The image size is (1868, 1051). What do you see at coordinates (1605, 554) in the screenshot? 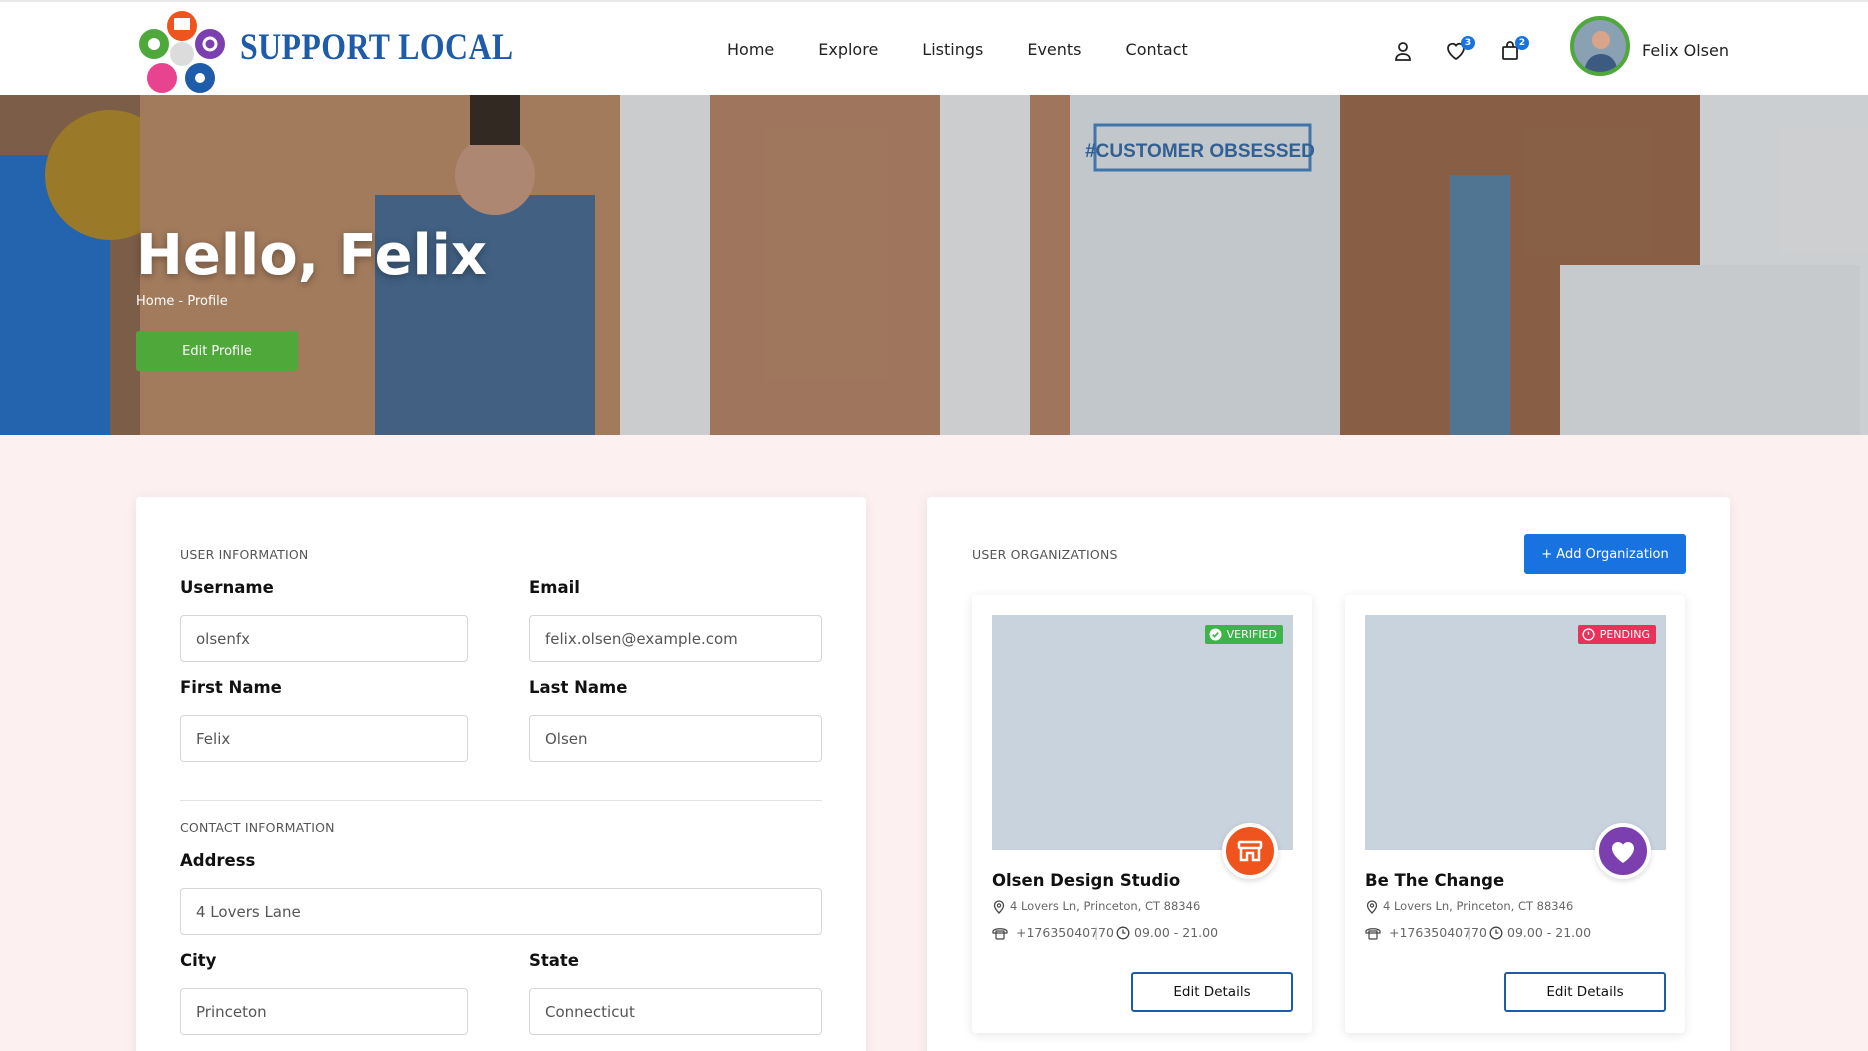
I see `add-organization-button: + Add Organization` at bounding box center [1605, 554].